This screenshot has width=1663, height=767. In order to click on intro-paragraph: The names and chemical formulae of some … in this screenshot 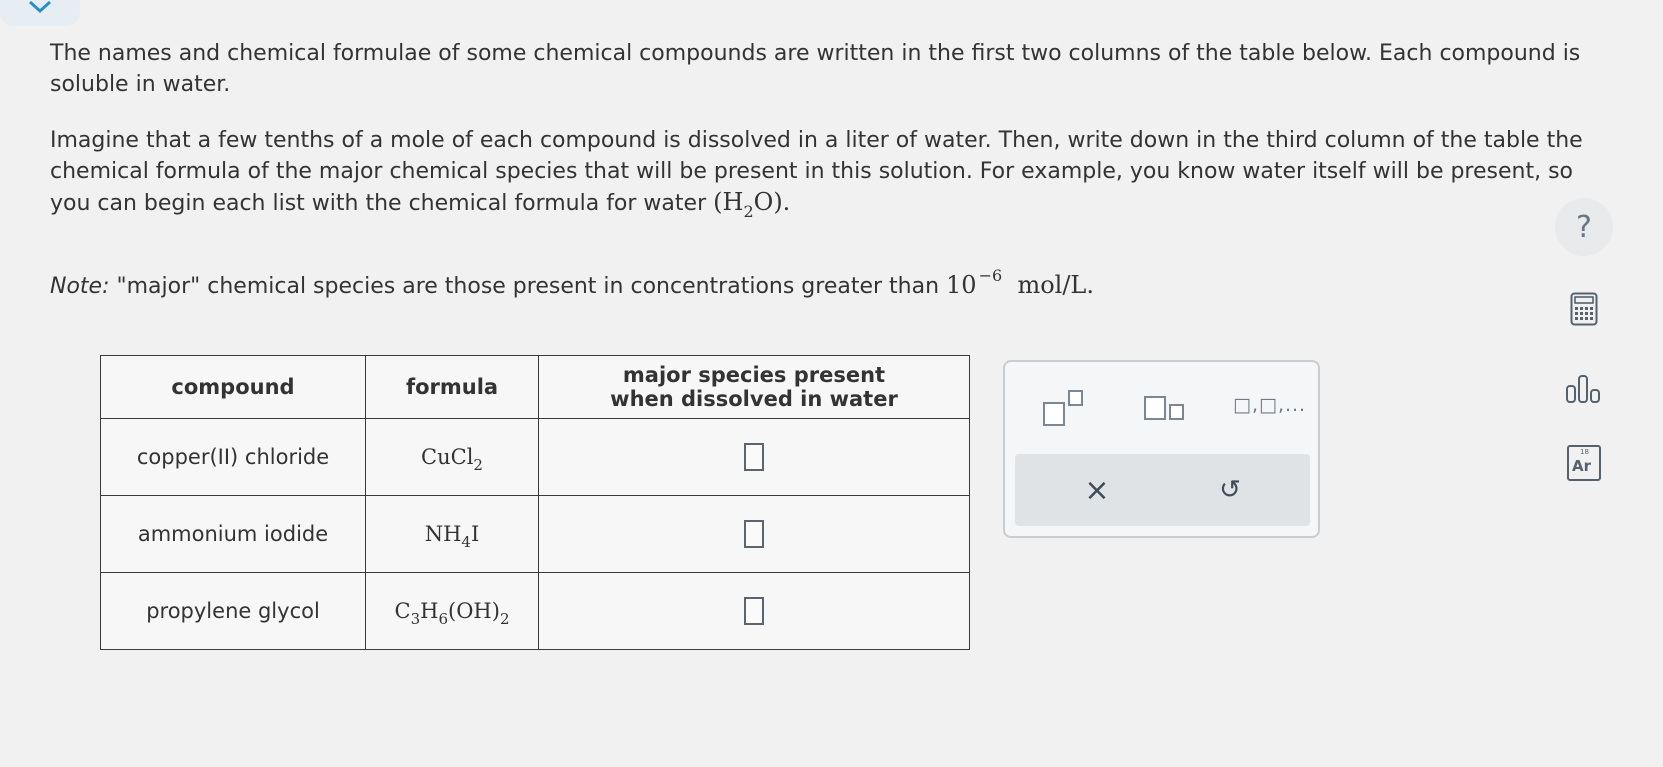, I will do `click(815, 69)`.